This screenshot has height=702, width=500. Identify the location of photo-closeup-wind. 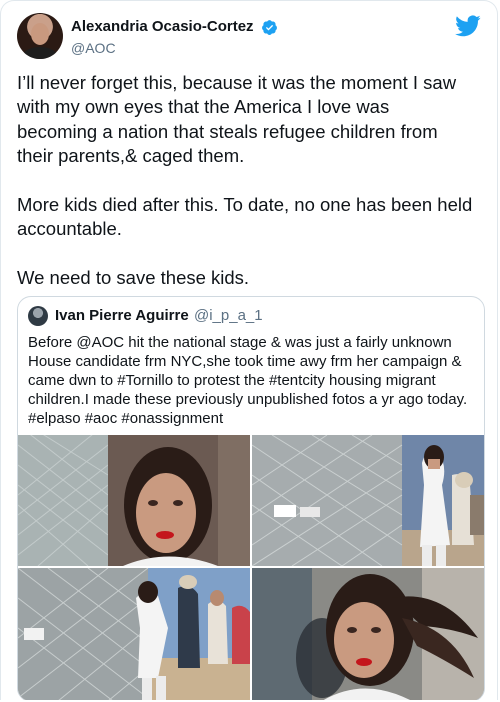
(368, 634).